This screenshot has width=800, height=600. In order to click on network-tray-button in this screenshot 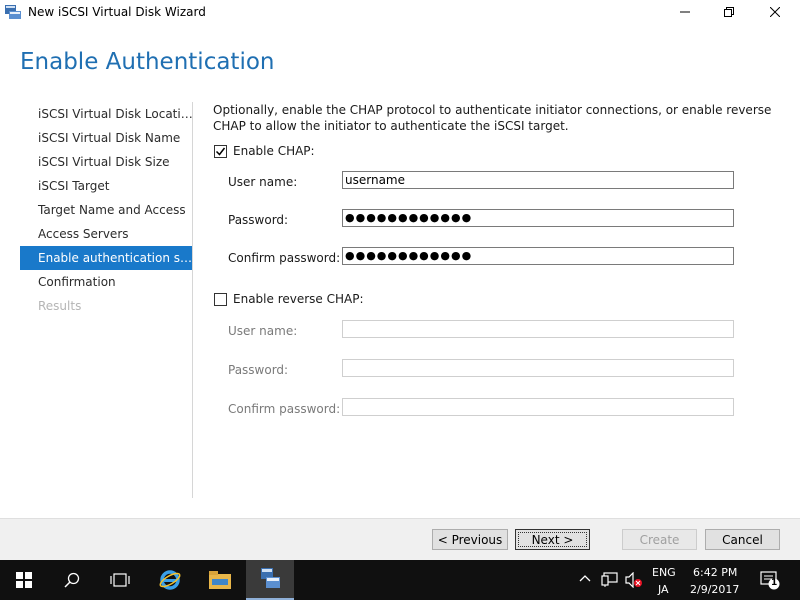, I will do `click(610, 581)`.